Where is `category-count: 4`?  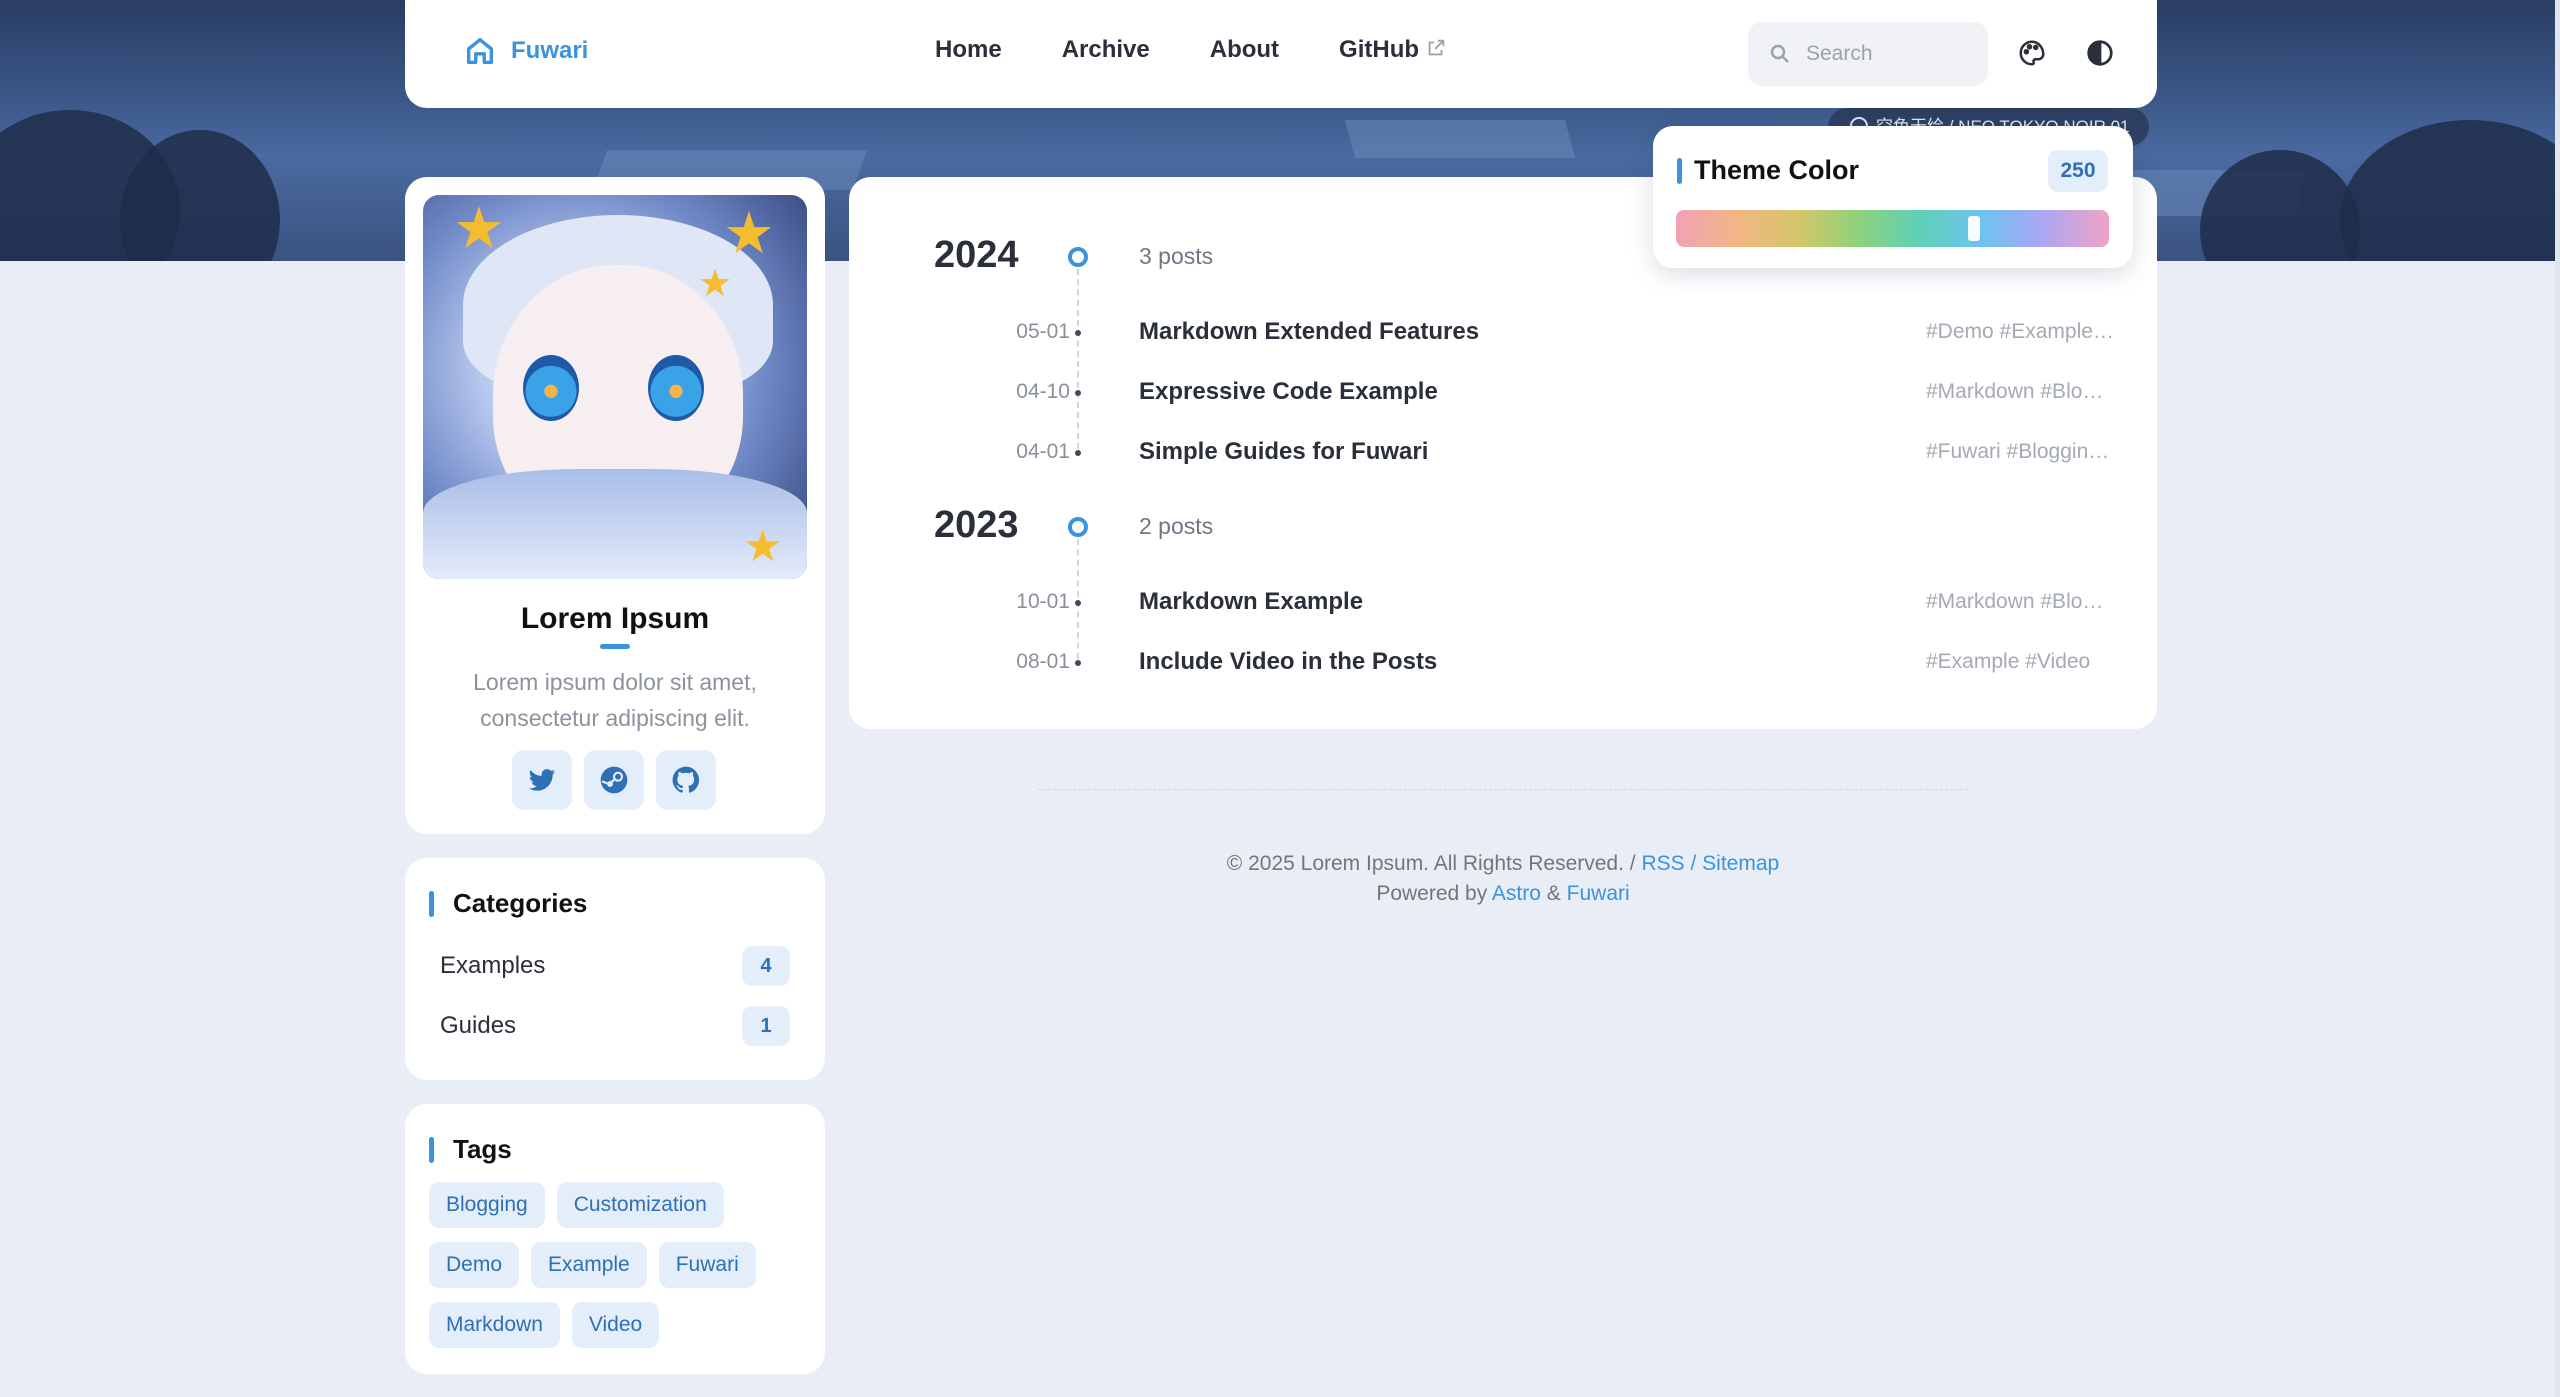
category-count: 4 is located at coordinates (766, 966).